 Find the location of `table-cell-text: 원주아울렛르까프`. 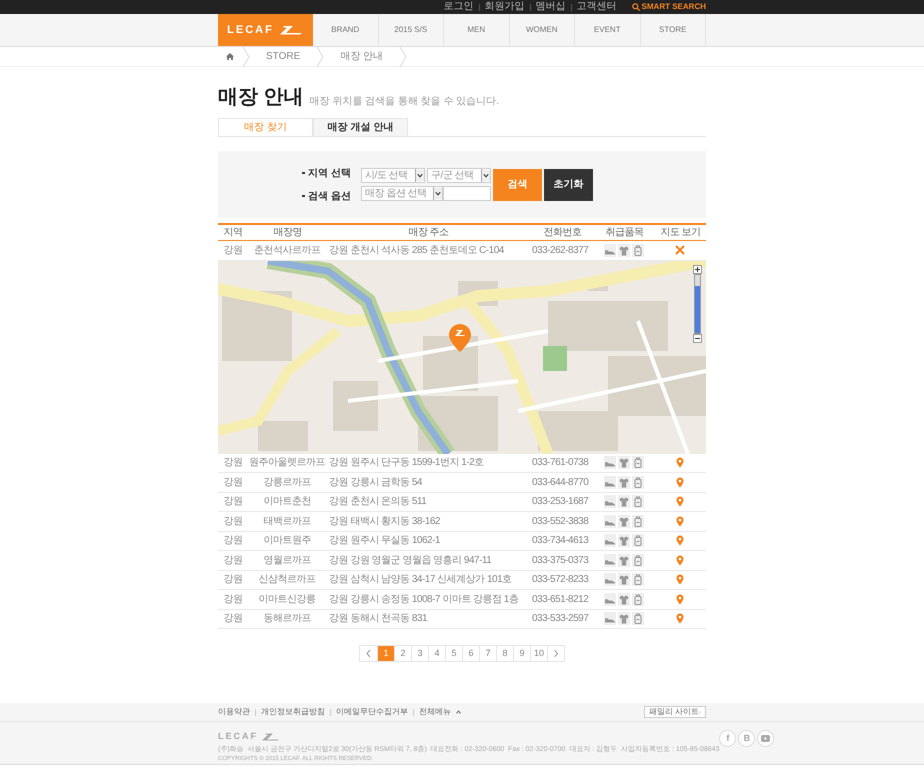

table-cell-text: 원주아울렛르까프 is located at coordinates (287, 463).